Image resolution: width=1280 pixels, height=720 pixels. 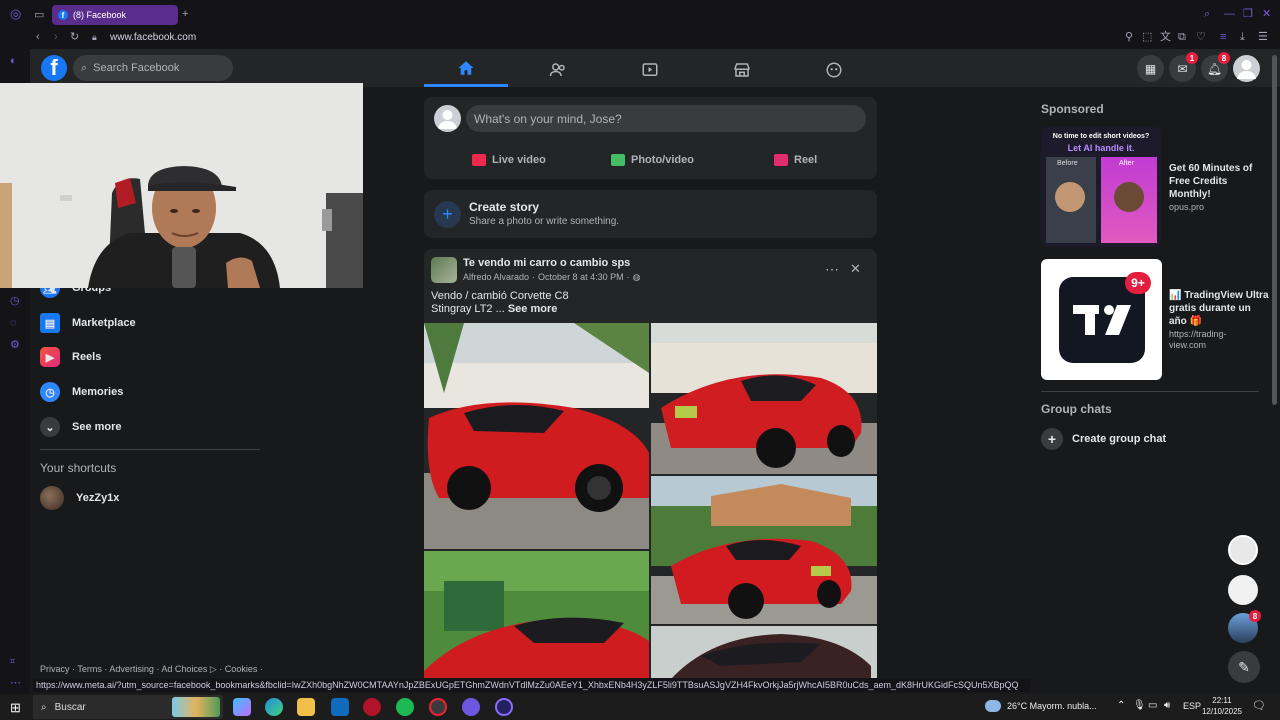 I want to click on search-input: ⌕ Search Facebook, so click(x=153, y=68).